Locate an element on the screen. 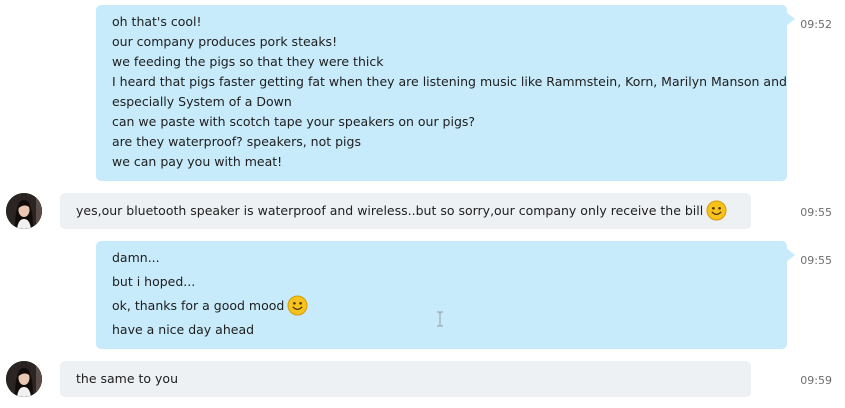  message-line: ok, thanks for a good mood is located at coordinates (210, 306).